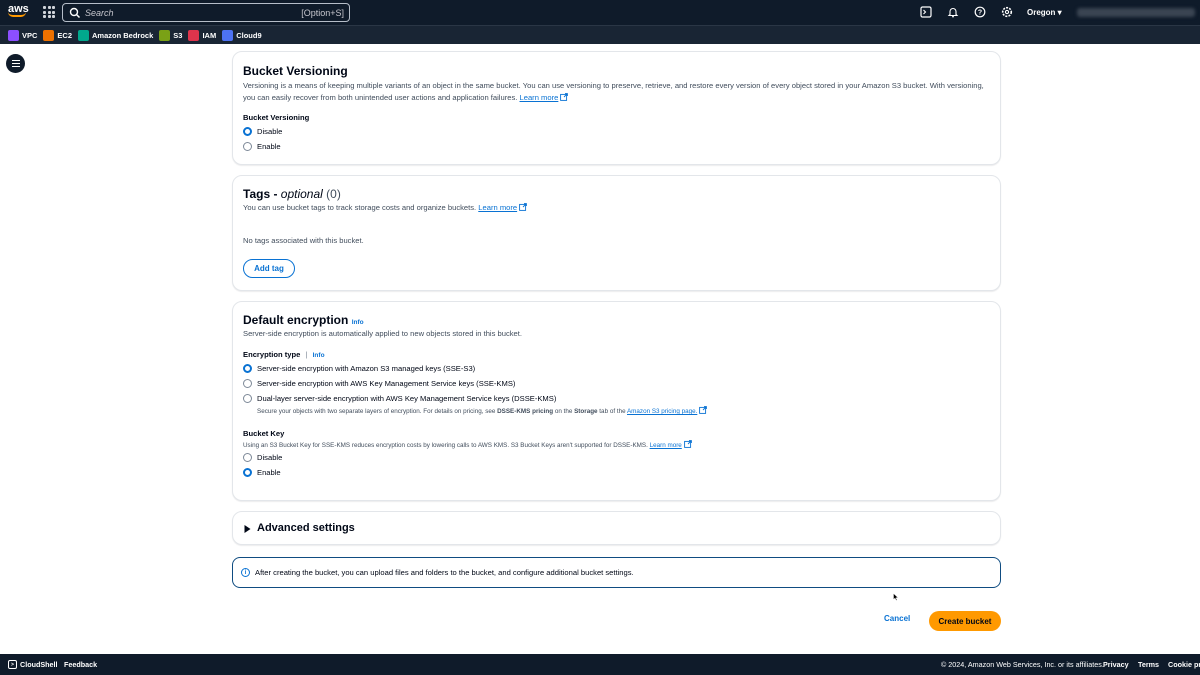  What do you see at coordinates (262, 457) in the screenshot?
I see `bucket-key-disable-radio: Disable` at bounding box center [262, 457].